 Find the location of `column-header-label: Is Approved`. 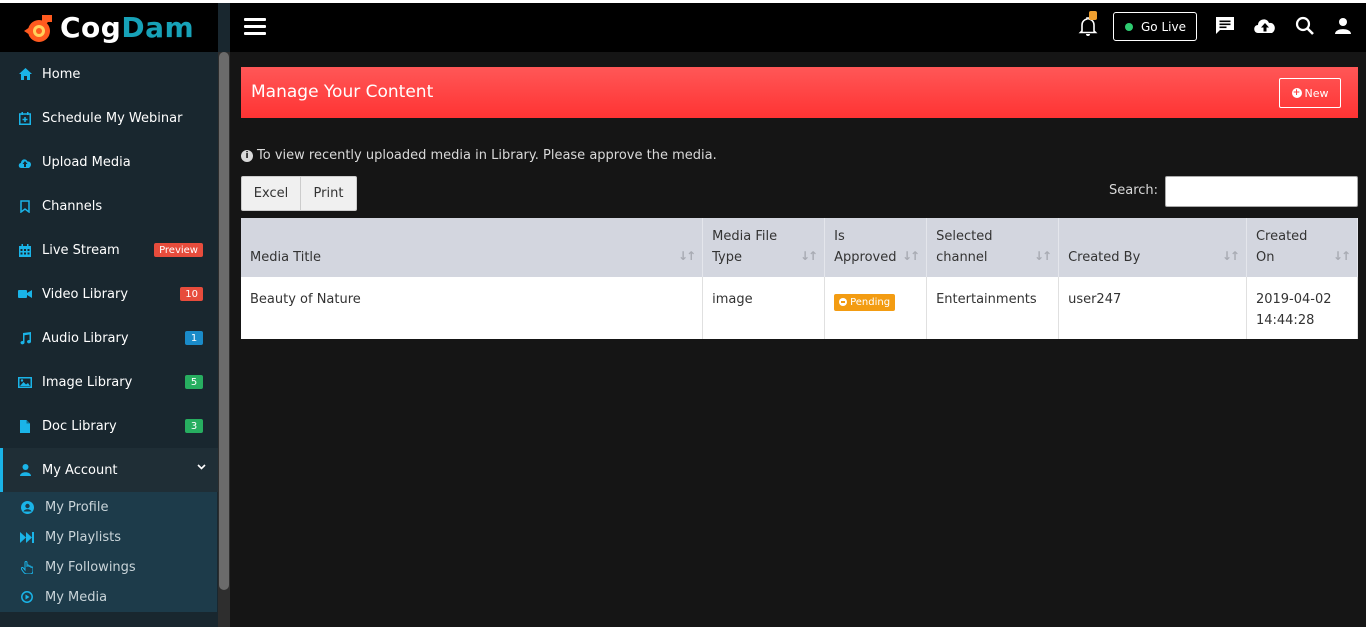

column-header-label: Is Approved is located at coordinates (865, 247).